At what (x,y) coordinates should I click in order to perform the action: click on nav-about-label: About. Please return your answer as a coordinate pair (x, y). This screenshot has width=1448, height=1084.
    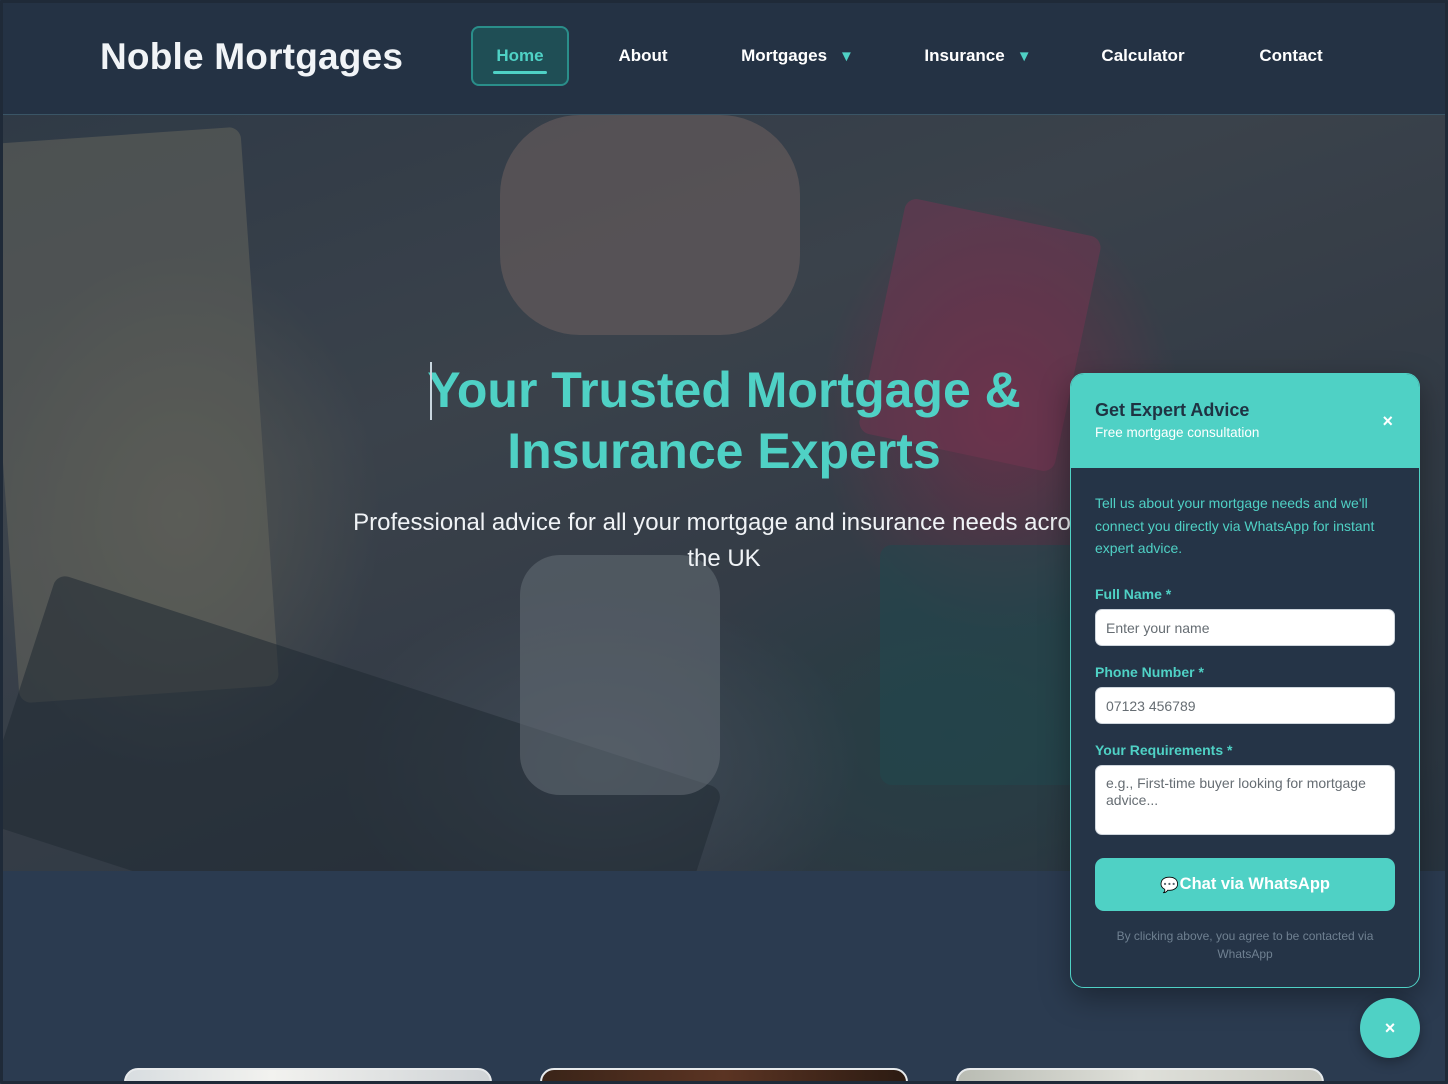
    Looking at the image, I should click on (643, 55).